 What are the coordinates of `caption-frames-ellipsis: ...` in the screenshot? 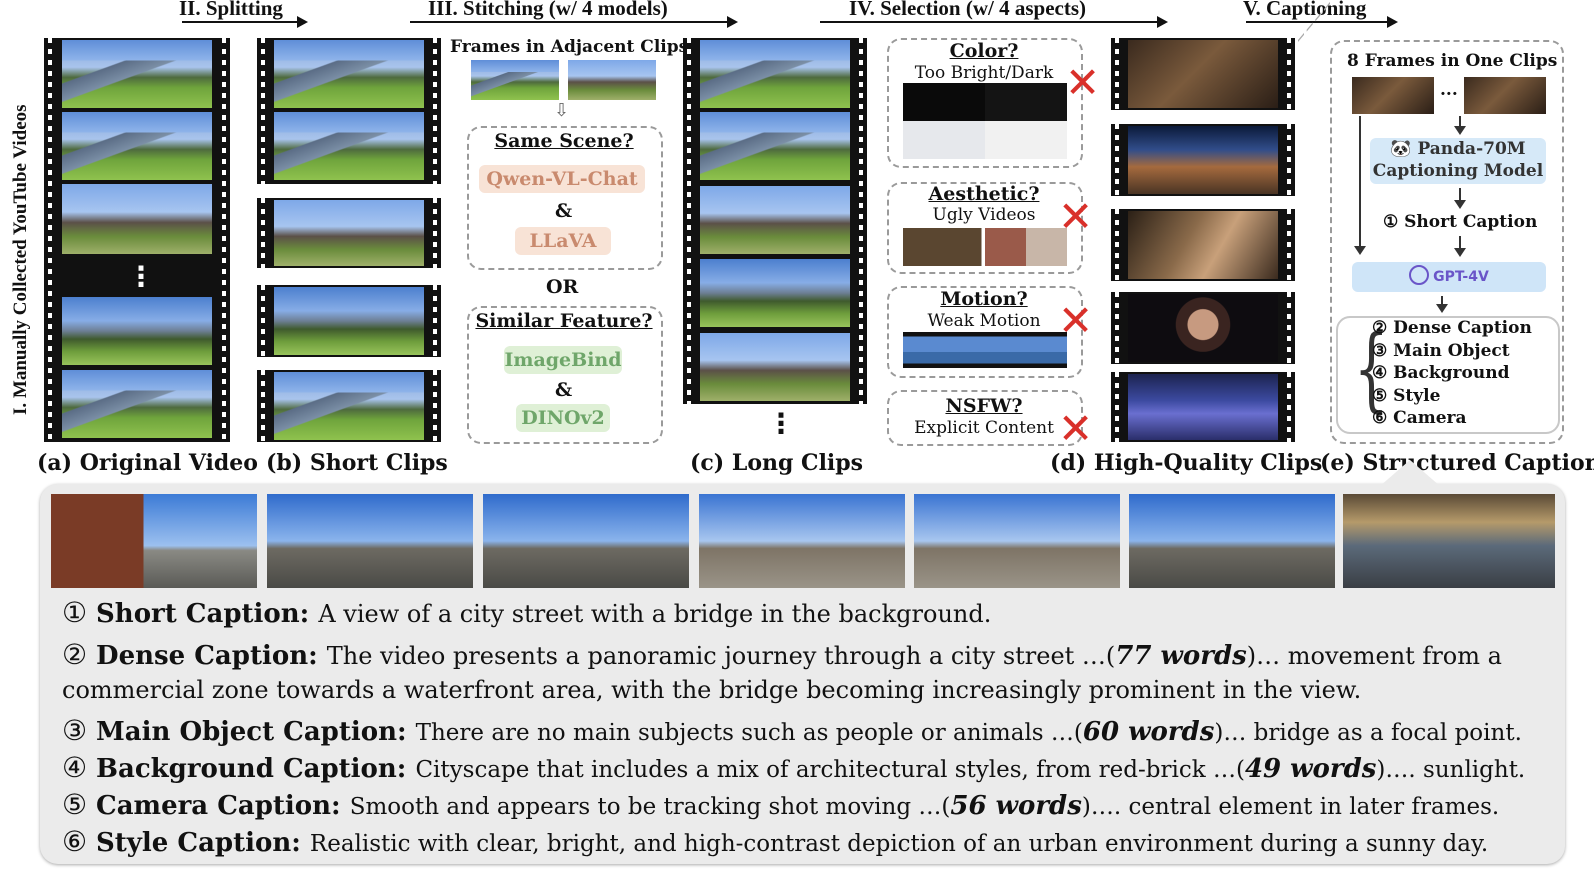 It's located at (1449, 90).